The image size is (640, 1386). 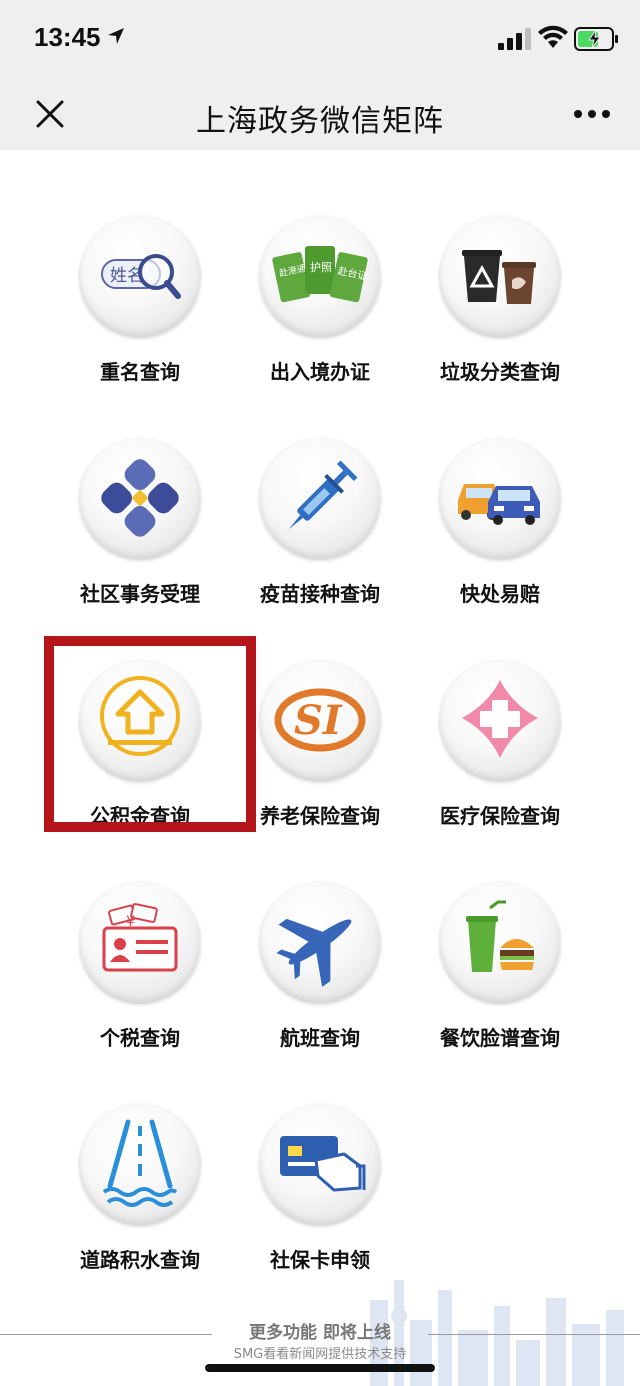 What do you see at coordinates (320, 816) in the screenshot?
I see `service-label: 养老保险查询` at bounding box center [320, 816].